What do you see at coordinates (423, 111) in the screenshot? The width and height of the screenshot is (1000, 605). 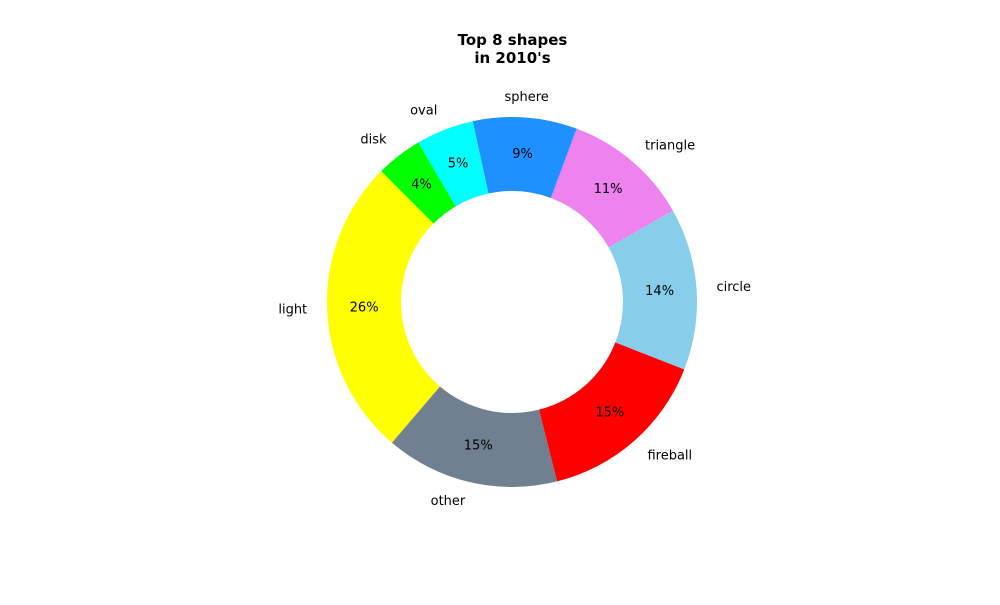 I see `slice-label-oval: oval` at bounding box center [423, 111].